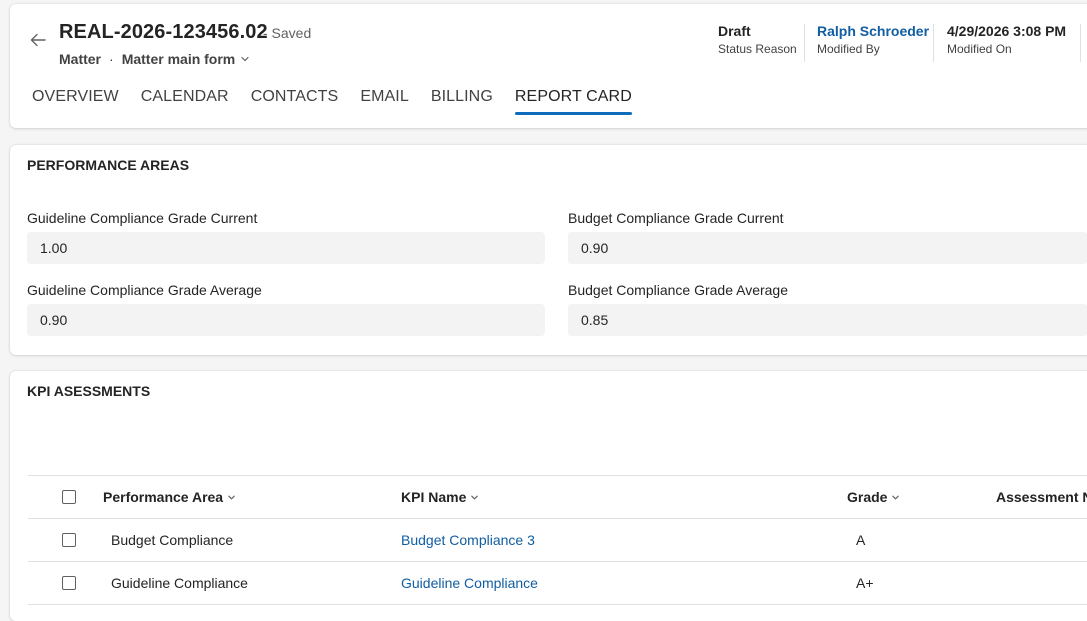 The width and height of the screenshot is (1087, 621). Describe the element at coordinates (678, 290) in the screenshot. I see `budget-average-label: Budget Compliance Grade Average` at that location.